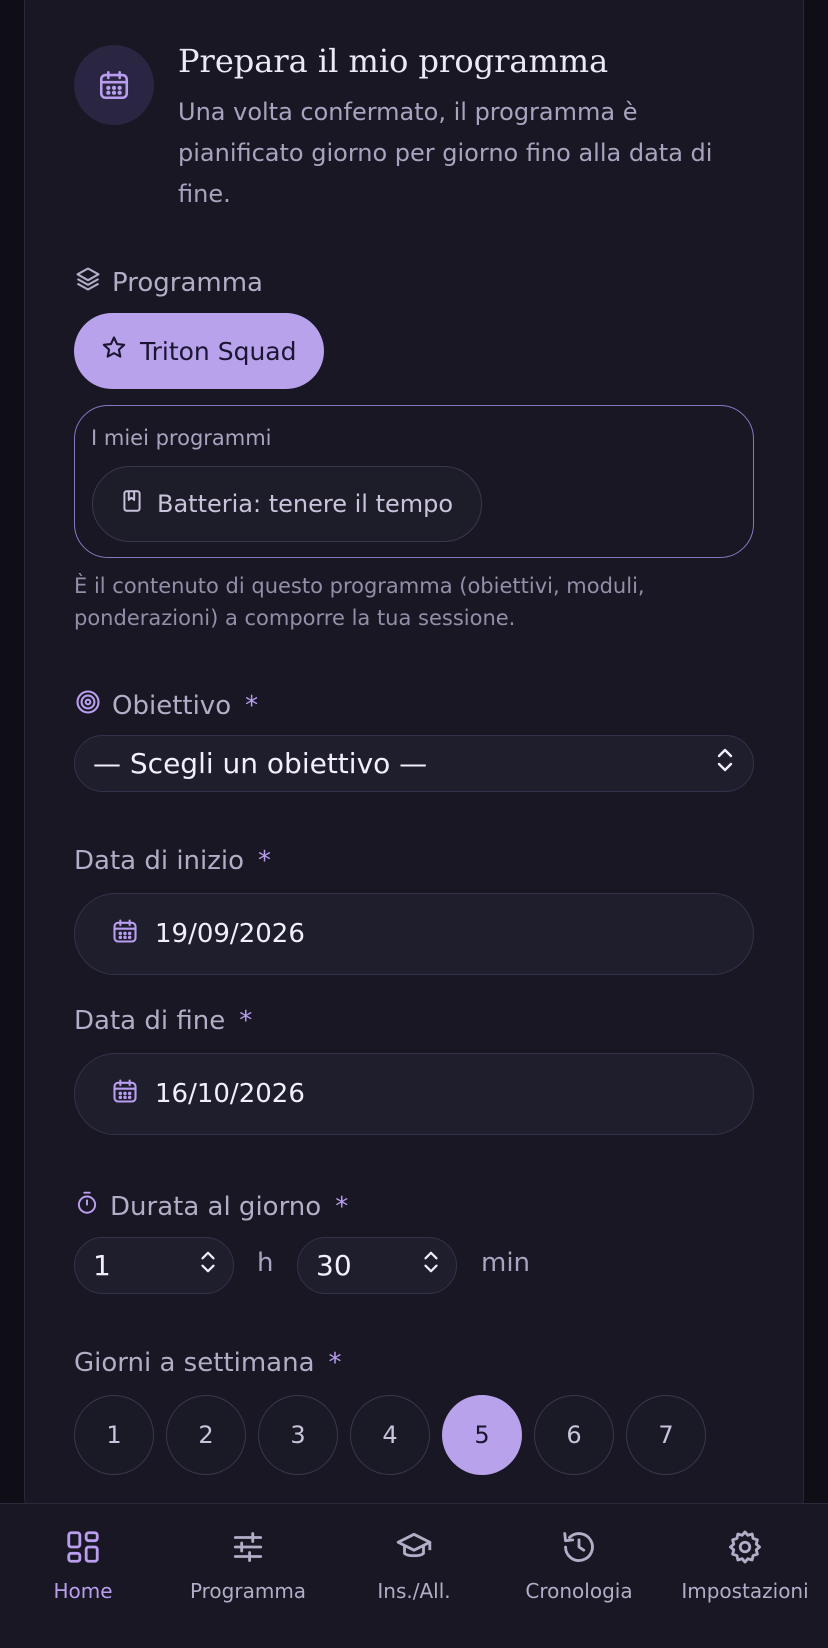  Describe the element at coordinates (187, 282) in the screenshot. I see `program-label: Programma` at that location.